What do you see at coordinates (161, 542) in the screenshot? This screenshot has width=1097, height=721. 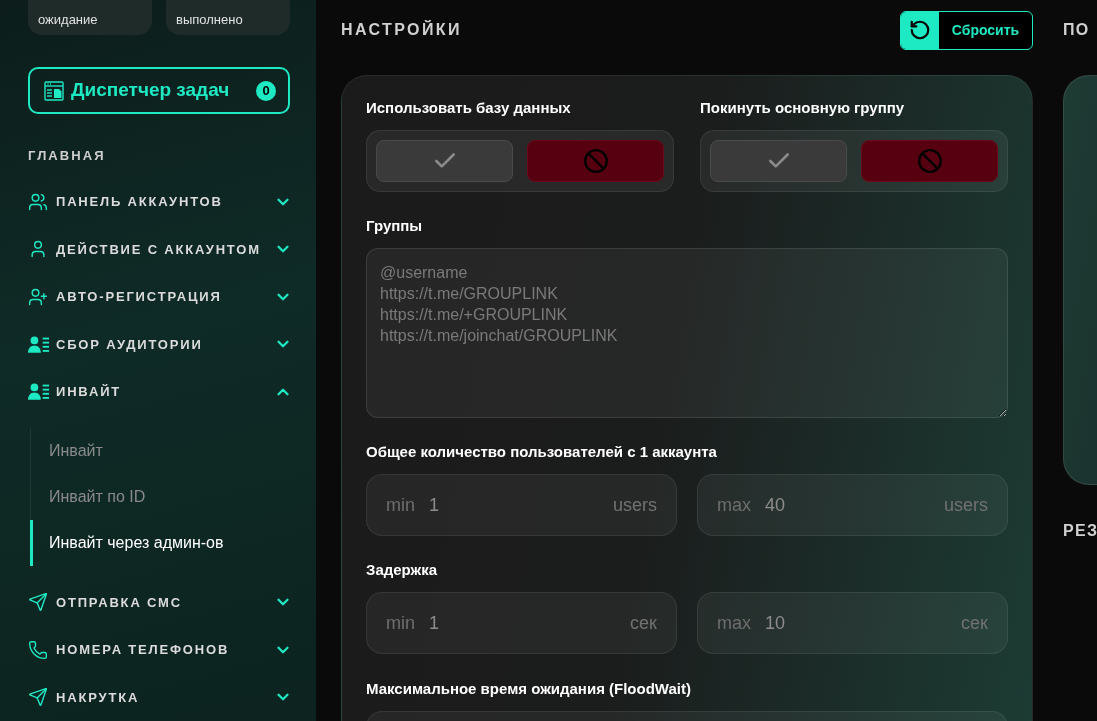 I see `submenu-item: Инвайт через админ-ов` at bounding box center [161, 542].